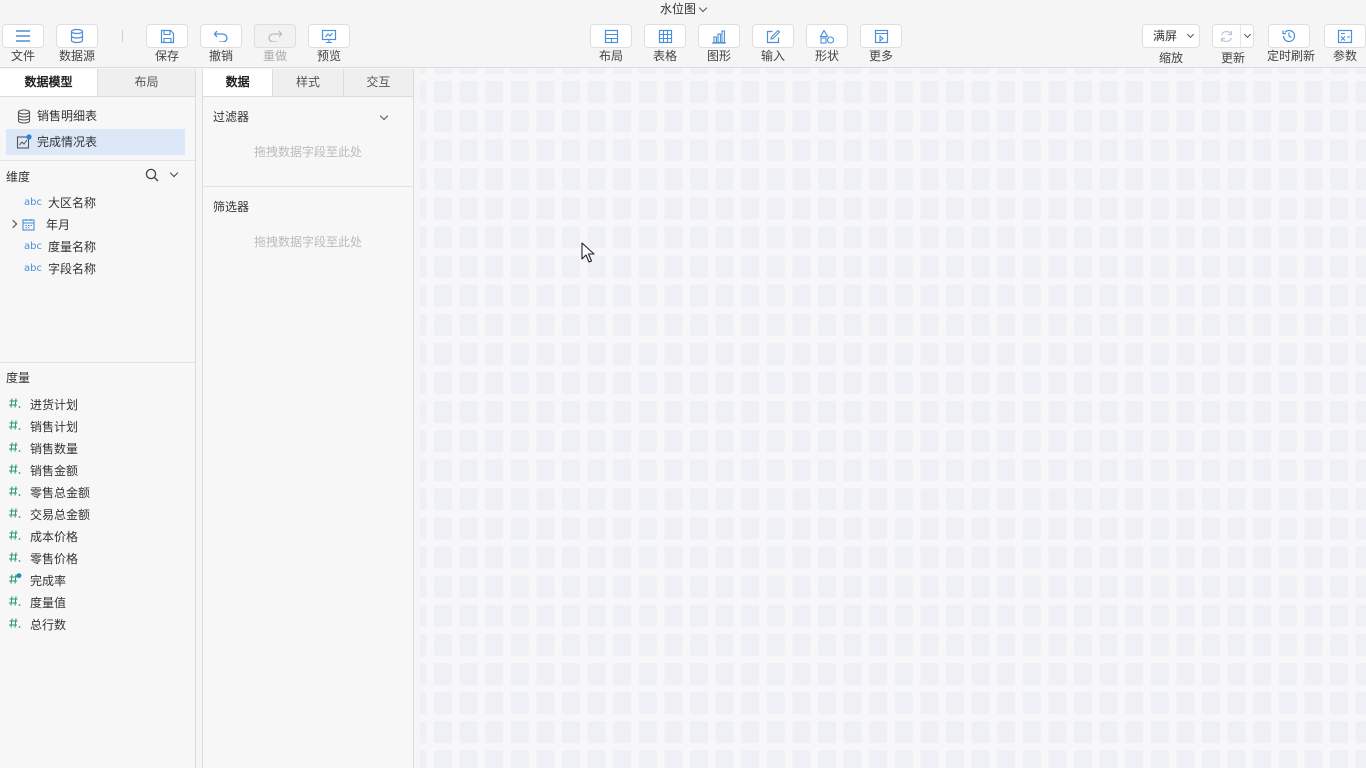  I want to click on measure-field: 总行数, so click(97, 624).